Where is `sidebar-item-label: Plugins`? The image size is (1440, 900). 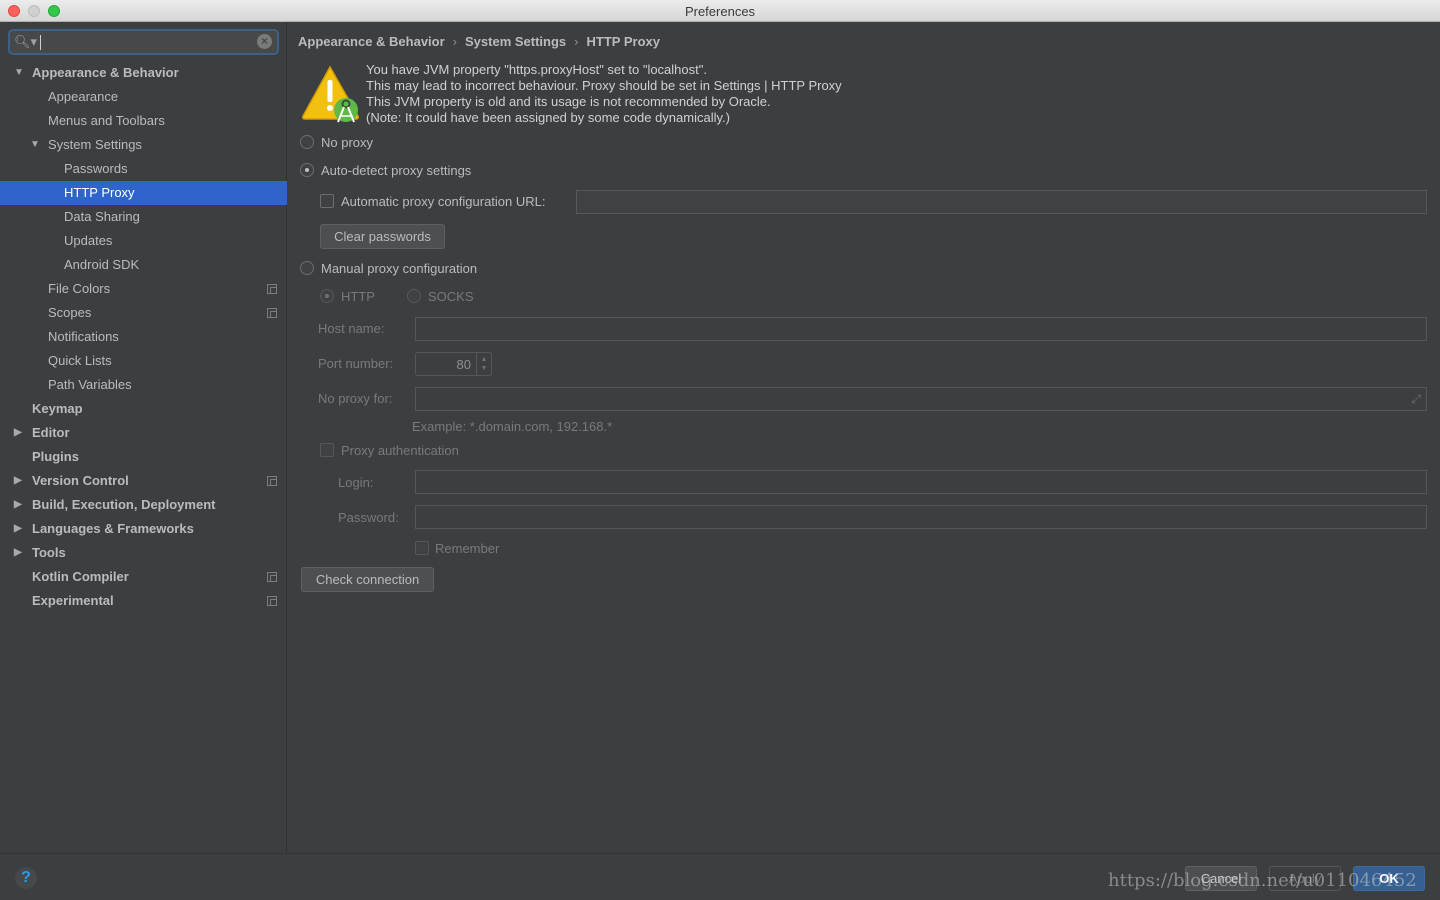
sidebar-item-label: Plugins is located at coordinates (55, 456).